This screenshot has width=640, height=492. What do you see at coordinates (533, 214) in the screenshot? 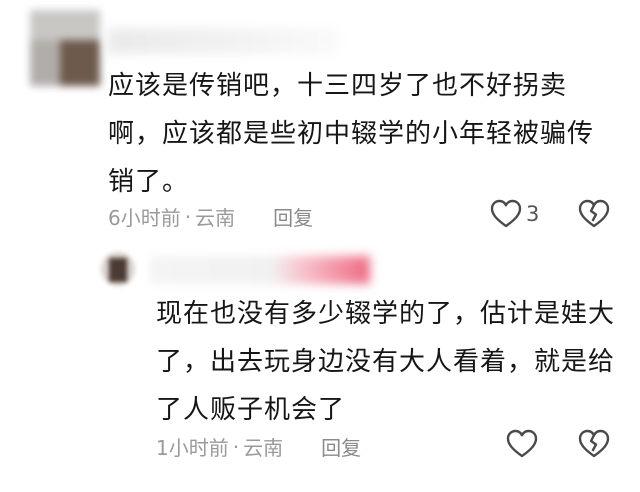
I see `like-count: 3` at bounding box center [533, 214].